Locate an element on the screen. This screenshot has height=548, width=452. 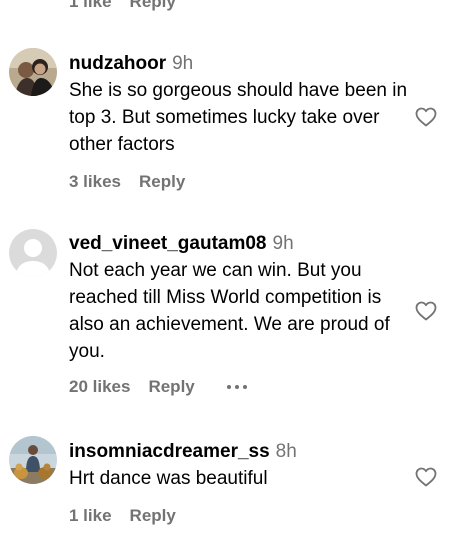
comment-header: insomniacdreamer_ss 8h is located at coordinates (239, 452).